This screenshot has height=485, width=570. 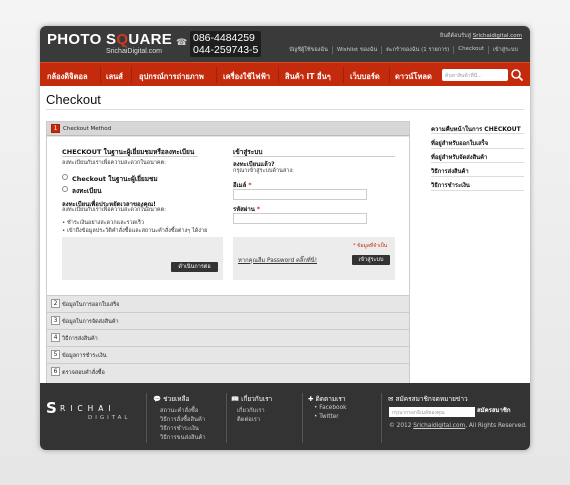 I want to click on step-1-header: 1 Checkout Method, so click(x=228, y=129).